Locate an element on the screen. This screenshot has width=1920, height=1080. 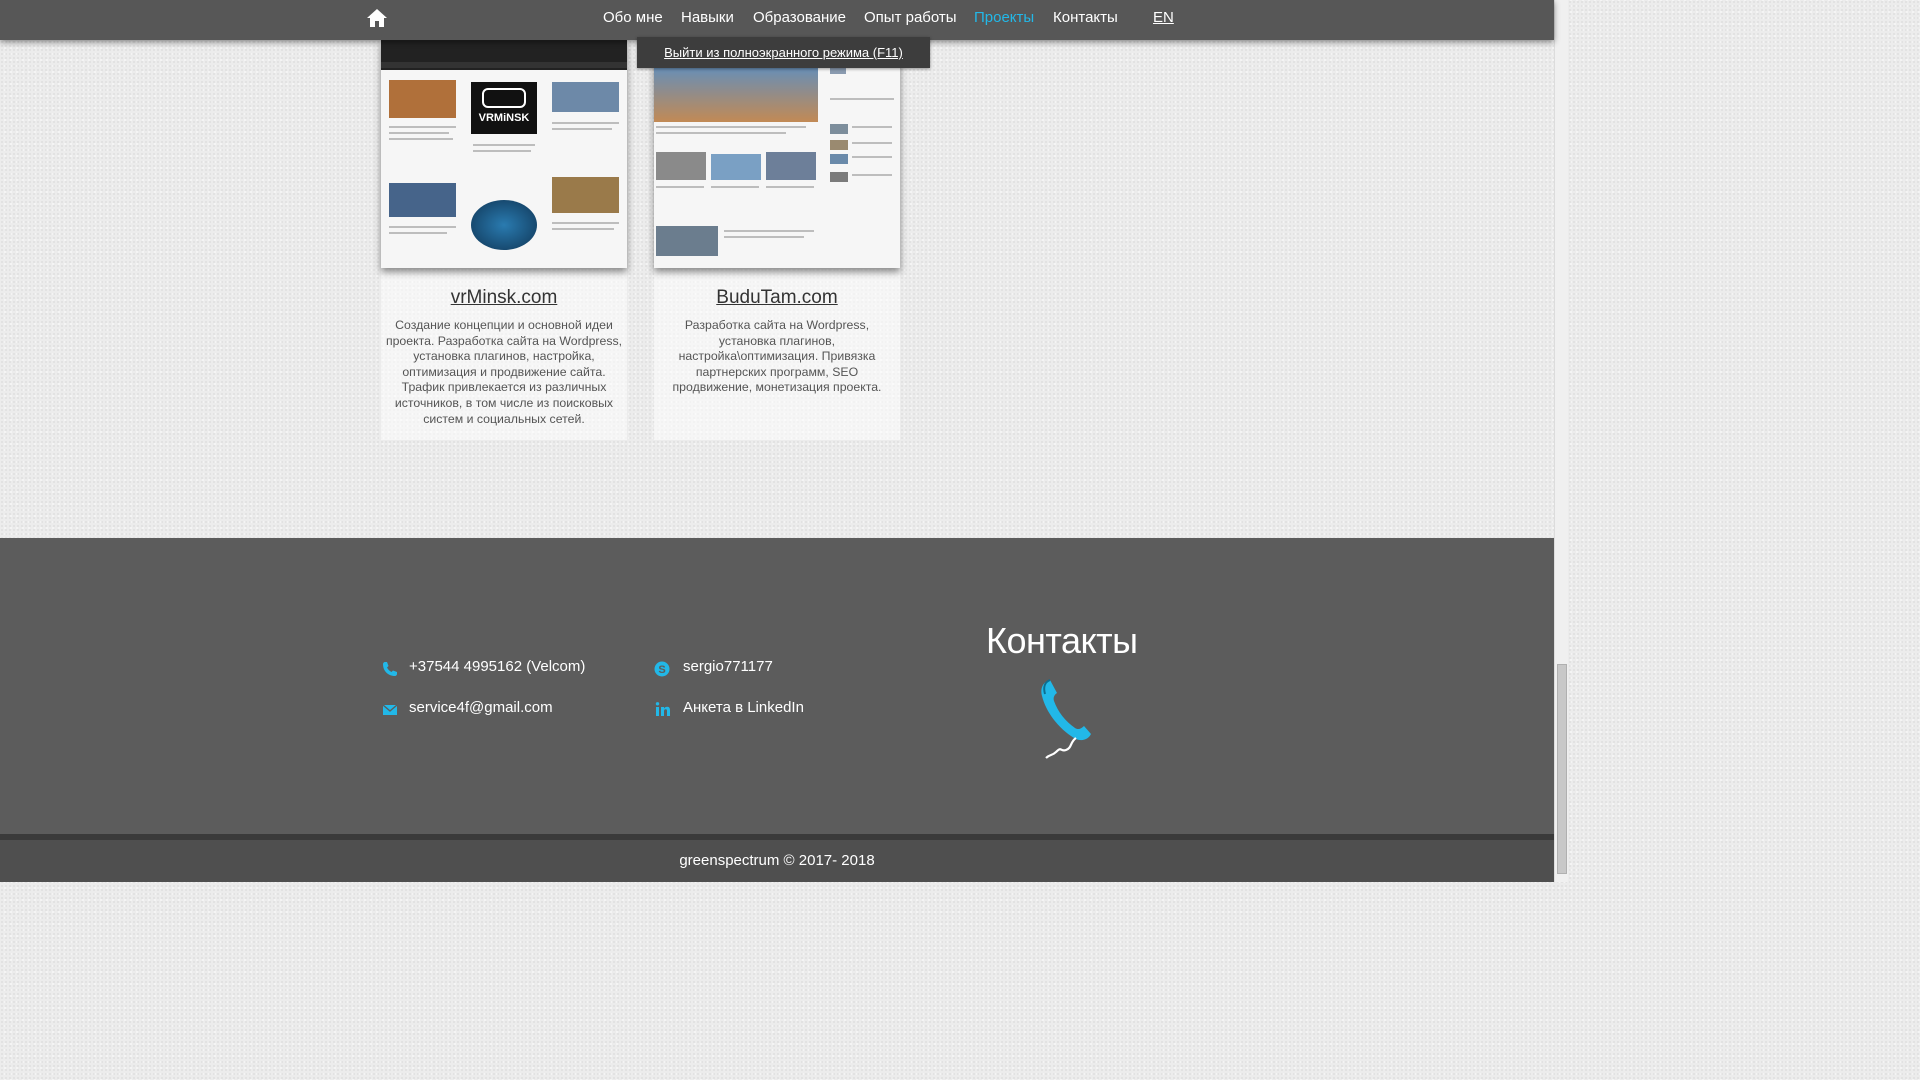
page-scrollbar is located at coordinates (1561, 441).